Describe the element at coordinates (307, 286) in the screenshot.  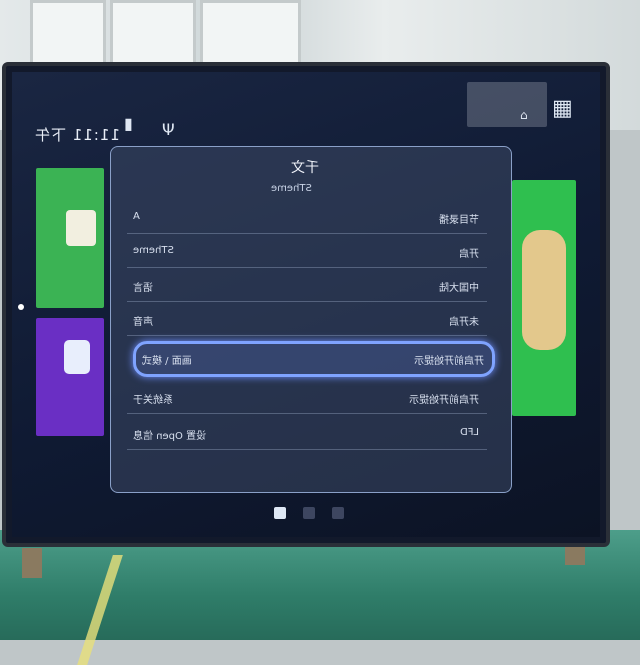
I see `settings-row: 语言 中国大陆` at that location.